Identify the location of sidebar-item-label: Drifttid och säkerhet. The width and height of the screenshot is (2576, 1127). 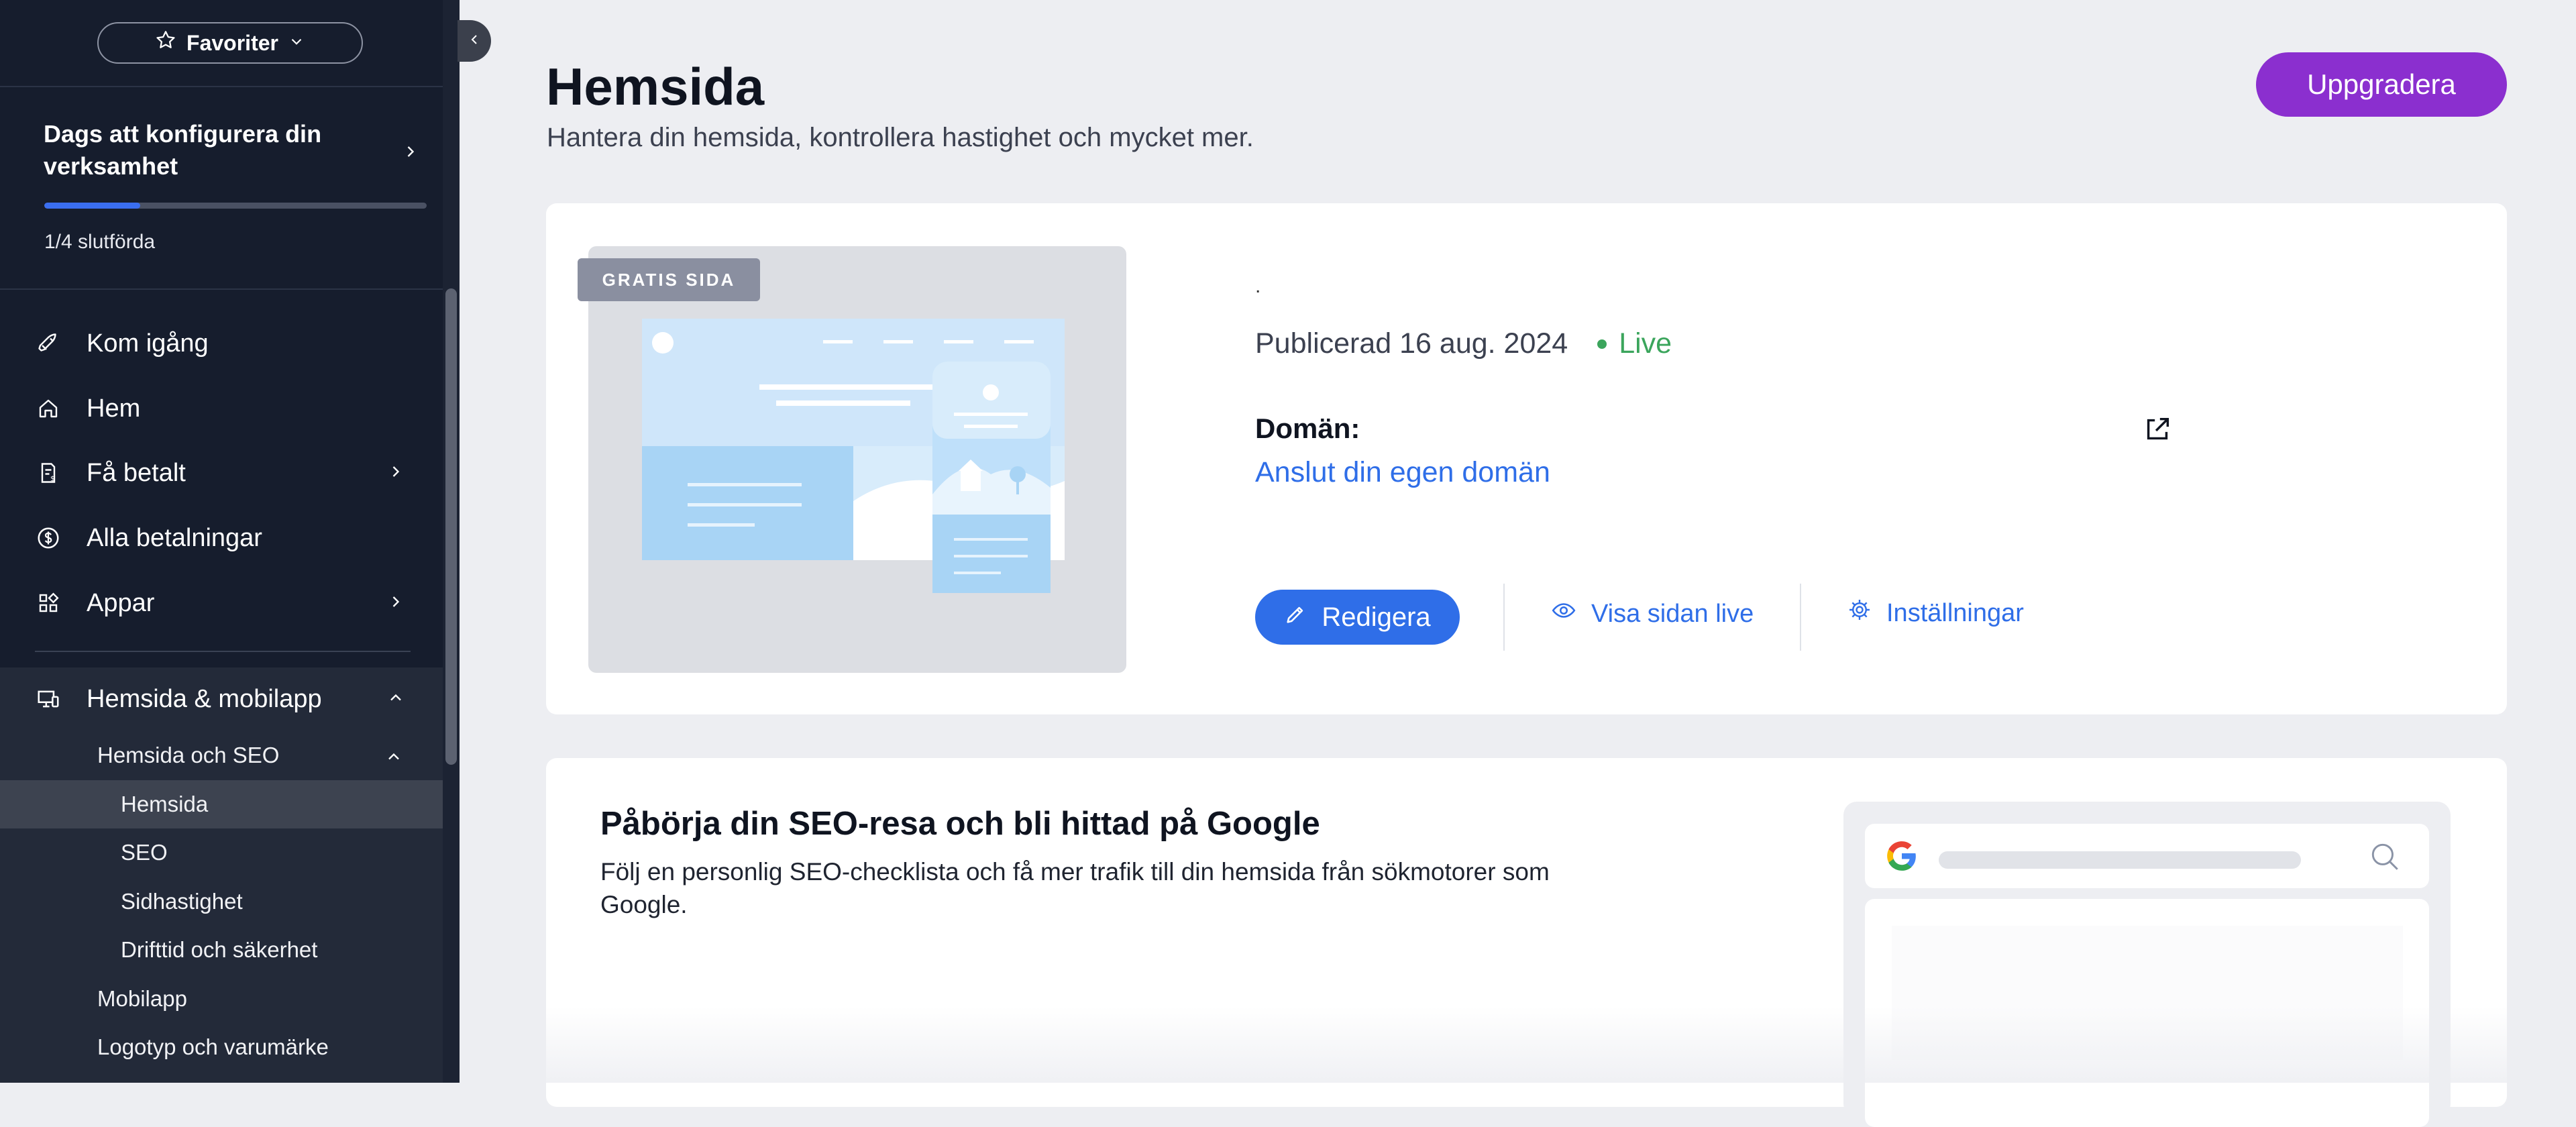
(219, 949).